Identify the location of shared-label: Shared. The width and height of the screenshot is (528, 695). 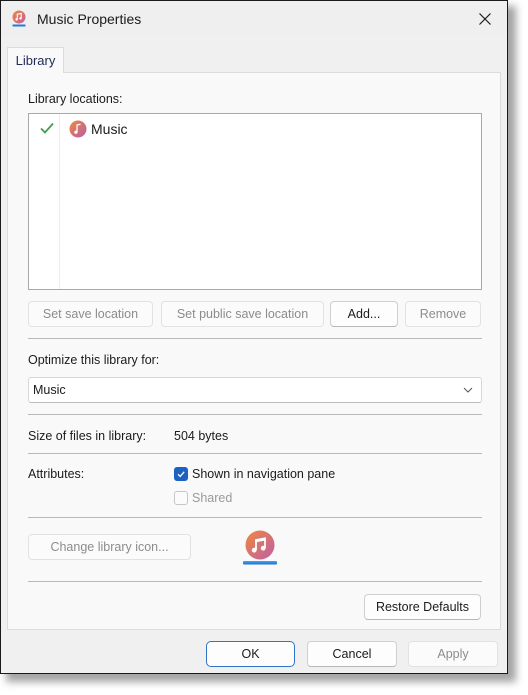
(212, 498).